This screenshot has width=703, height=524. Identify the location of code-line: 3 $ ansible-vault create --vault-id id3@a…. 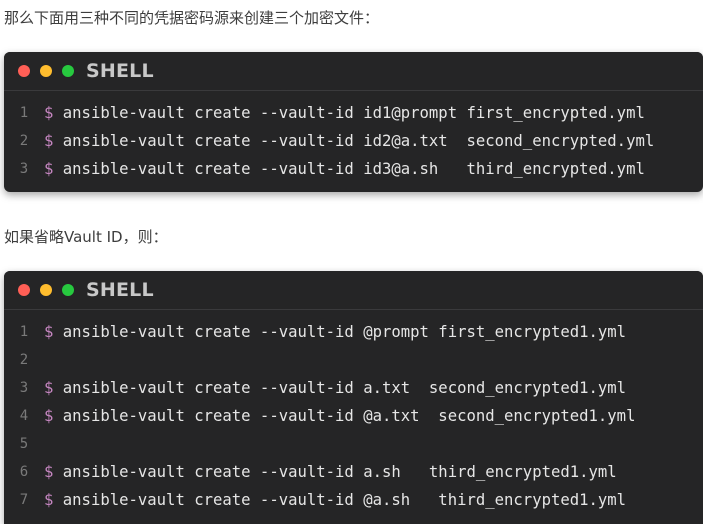
(324, 169).